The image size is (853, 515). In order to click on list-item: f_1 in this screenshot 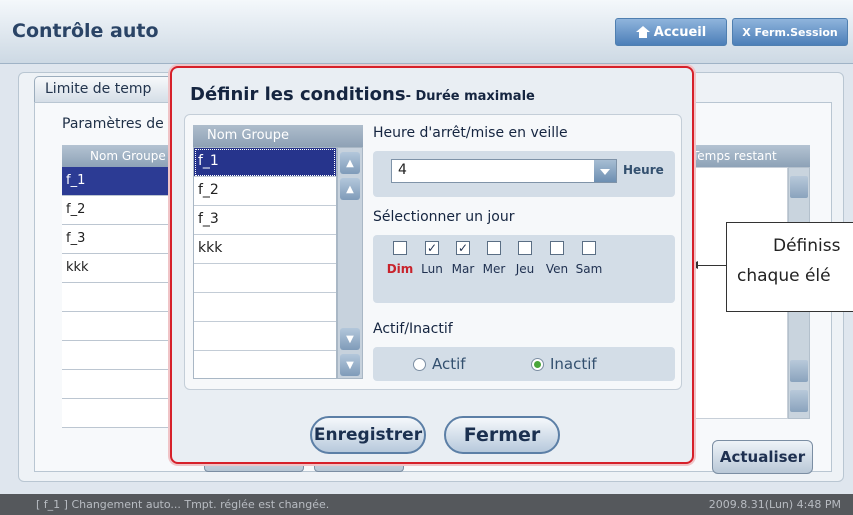, I will do `click(265, 162)`.